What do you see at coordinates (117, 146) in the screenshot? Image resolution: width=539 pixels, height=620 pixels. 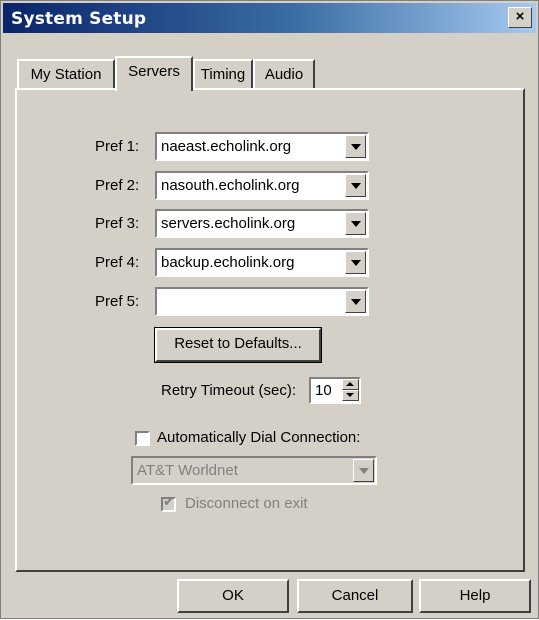 I see `pref-1-label: Pref 1:` at bounding box center [117, 146].